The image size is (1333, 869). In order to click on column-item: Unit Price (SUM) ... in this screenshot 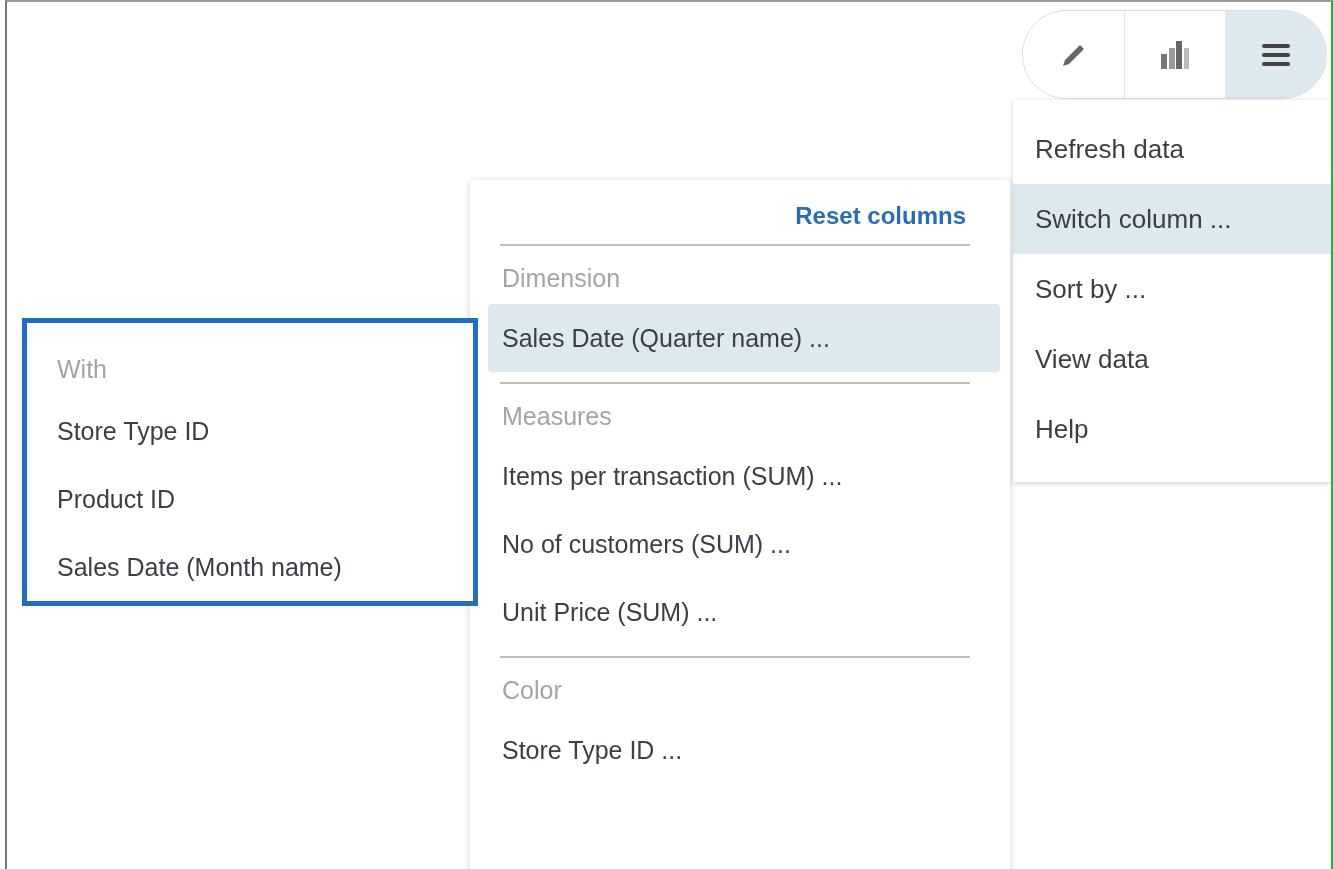, I will do `click(744, 612)`.